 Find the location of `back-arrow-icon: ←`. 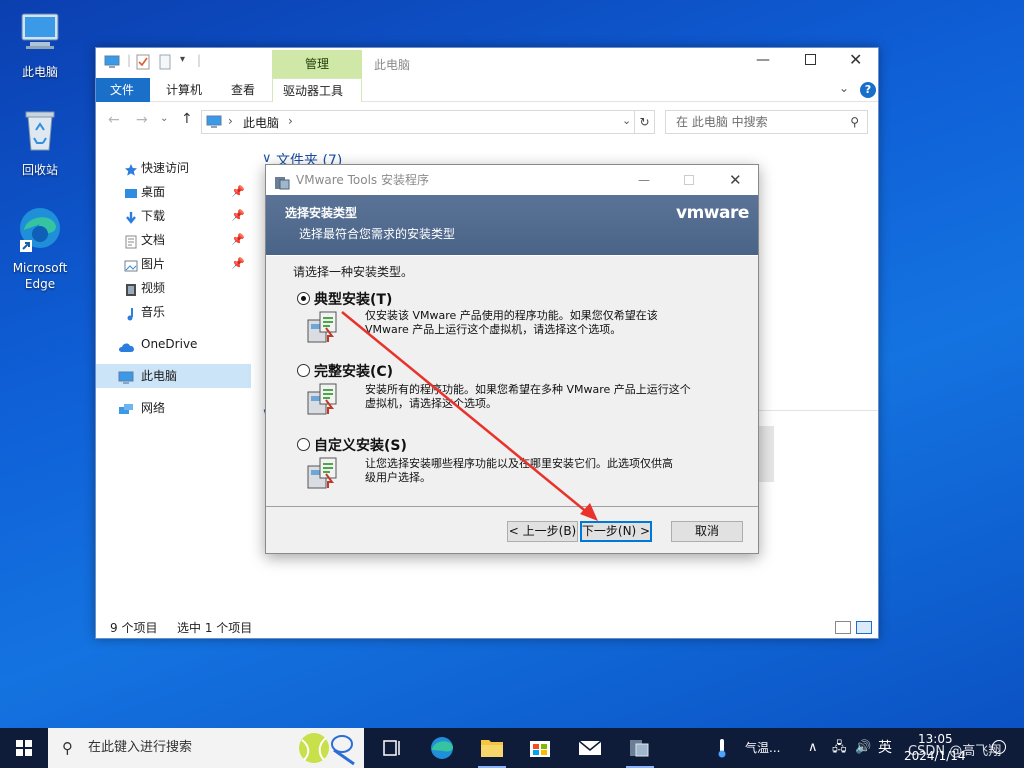

back-arrow-icon: ← is located at coordinates (114, 120).